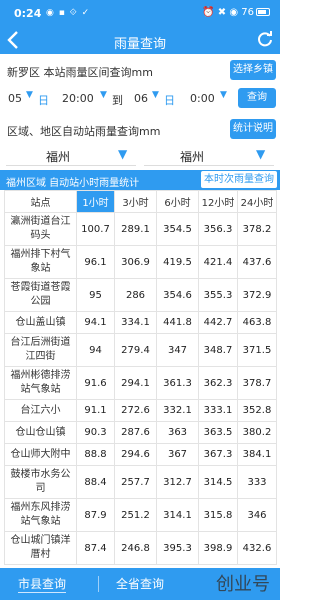 This screenshot has width=320, height=600. I want to click on rainfall-value-cell: 287.6, so click(135, 432).